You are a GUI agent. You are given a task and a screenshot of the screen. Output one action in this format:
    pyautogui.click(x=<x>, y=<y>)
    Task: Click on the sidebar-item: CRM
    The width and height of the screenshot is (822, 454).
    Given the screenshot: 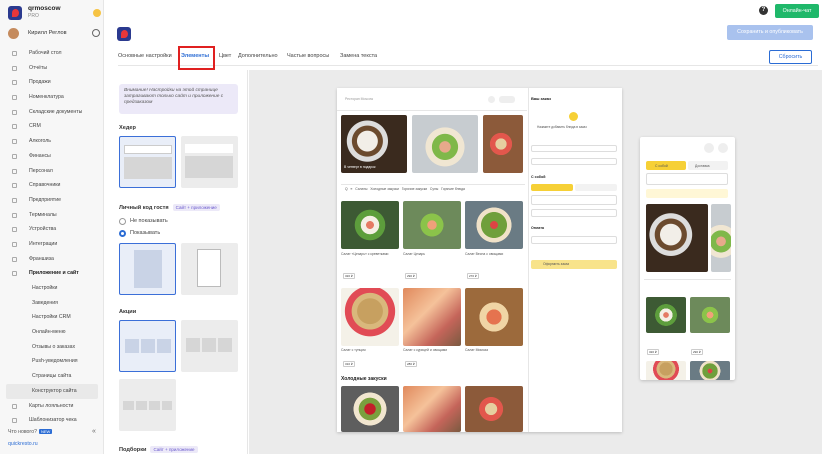 What is the action you would take?
    pyautogui.click(x=52, y=126)
    